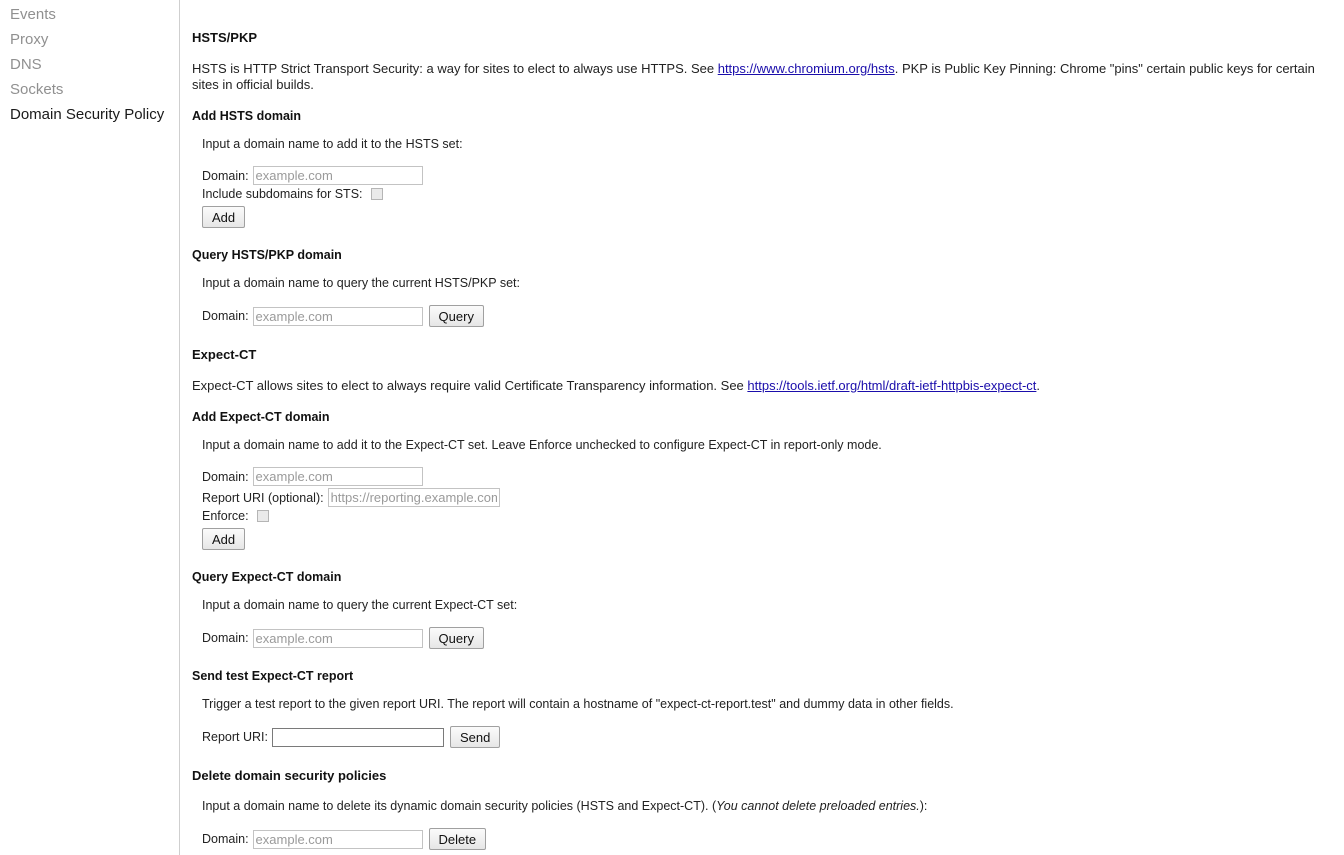 The width and height of the screenshot is (1344, 855). Describe the element at coordinates (235, 737) in the screenshot. I see `send-test-report-uri-label: Report URI:` at that location.